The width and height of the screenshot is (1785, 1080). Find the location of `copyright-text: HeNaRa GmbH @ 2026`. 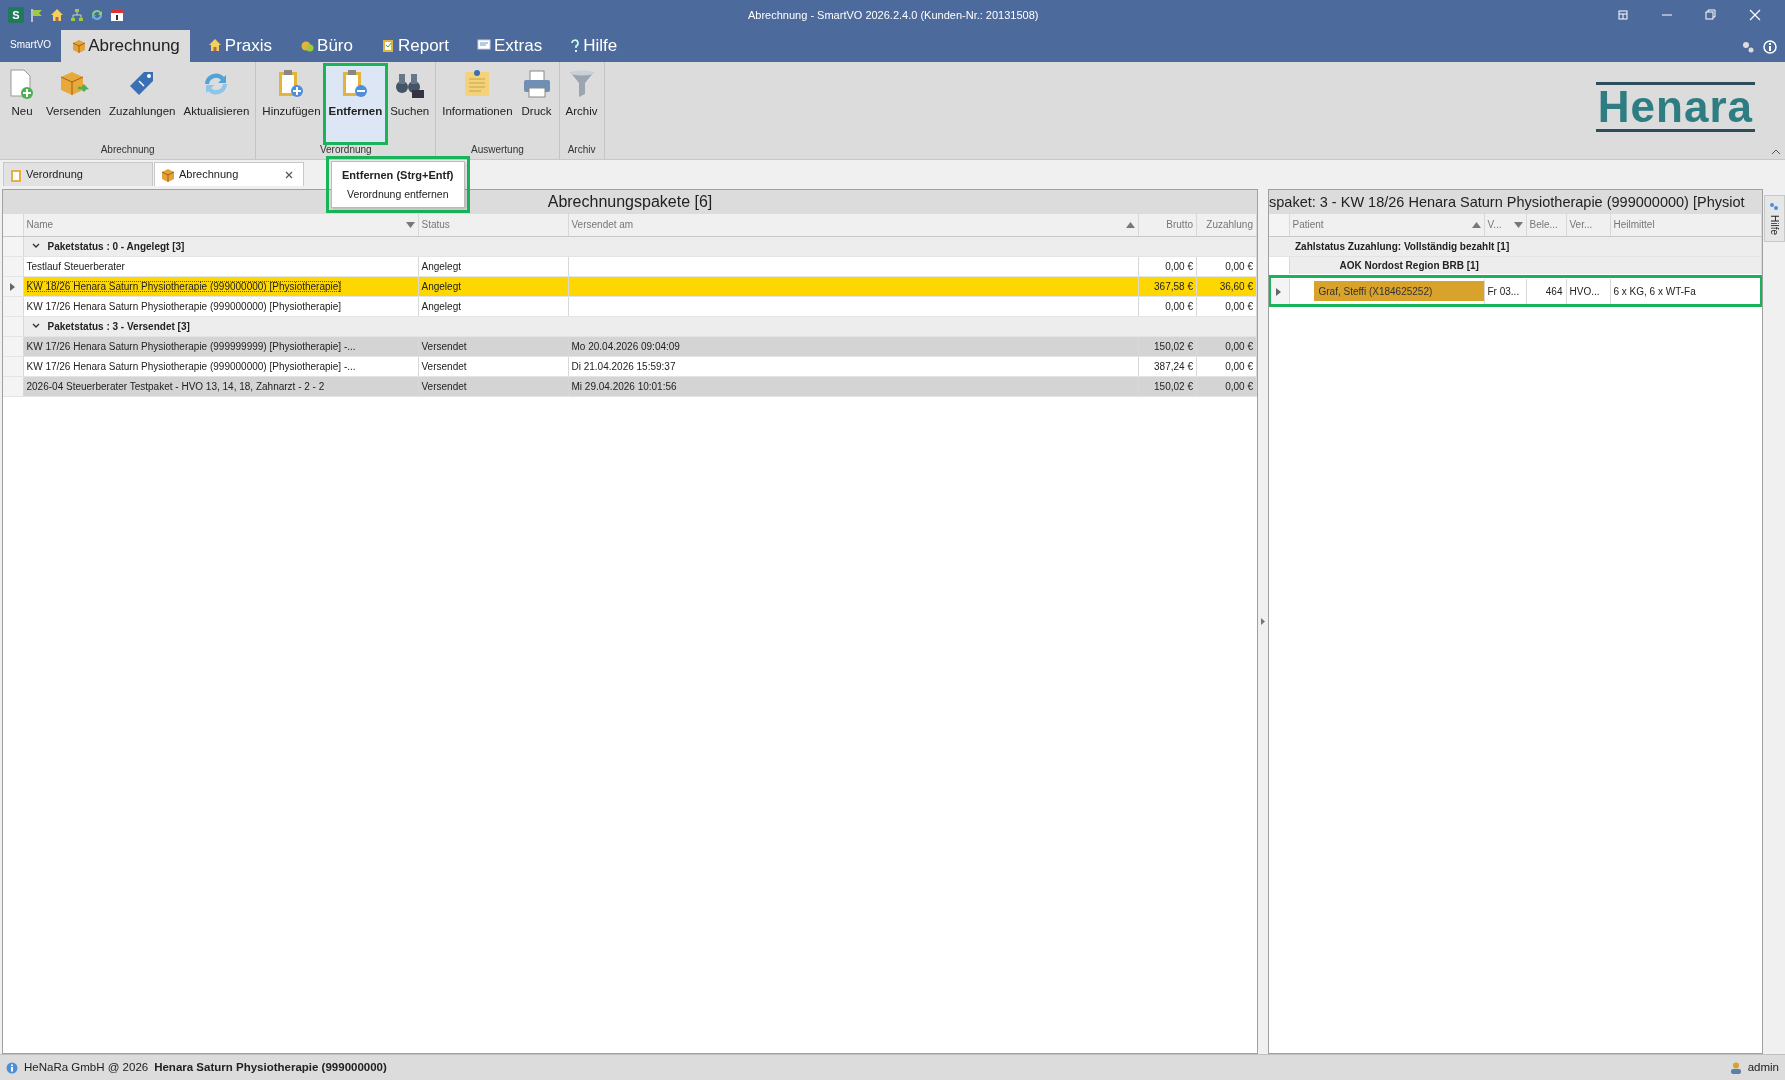

copyright-text: HeNaRa GmbH @ 2026 is located at coordinates (86, 1067).